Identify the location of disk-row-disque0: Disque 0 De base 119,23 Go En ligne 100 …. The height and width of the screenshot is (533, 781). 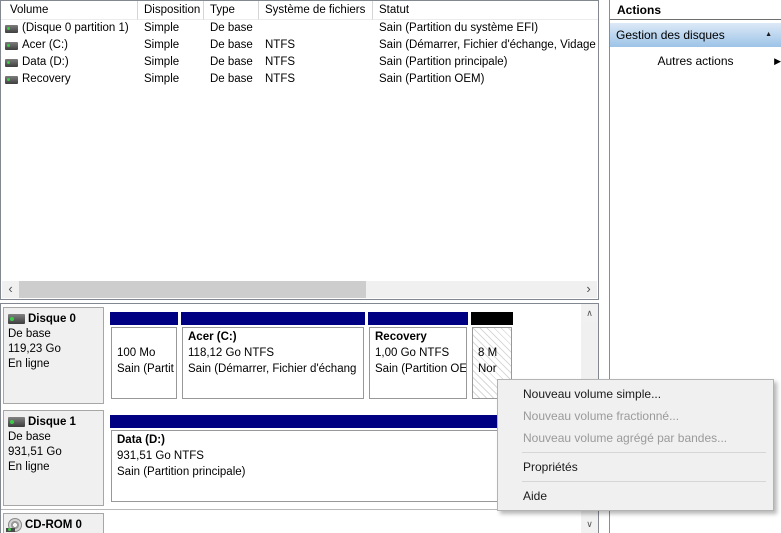
(291, 356).